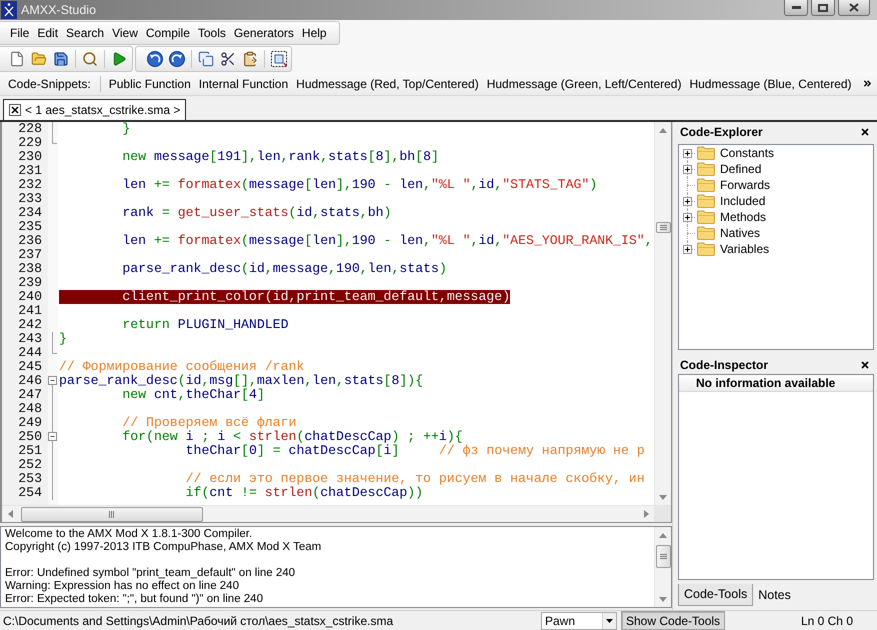  I want to click on tree-item: Methods, so click(743, 217).